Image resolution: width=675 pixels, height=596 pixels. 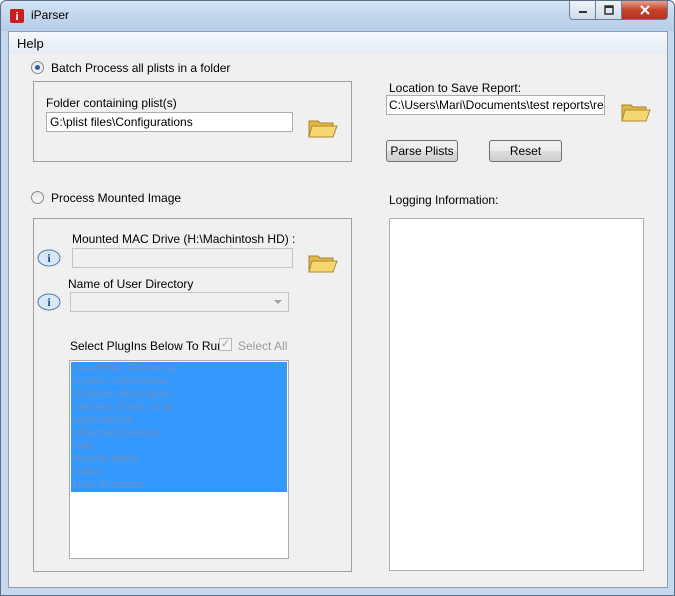 What do you see at coordinates (30, 43) in the screenshot?
I see `menu-help: Help` at bounding box center [30, 43].